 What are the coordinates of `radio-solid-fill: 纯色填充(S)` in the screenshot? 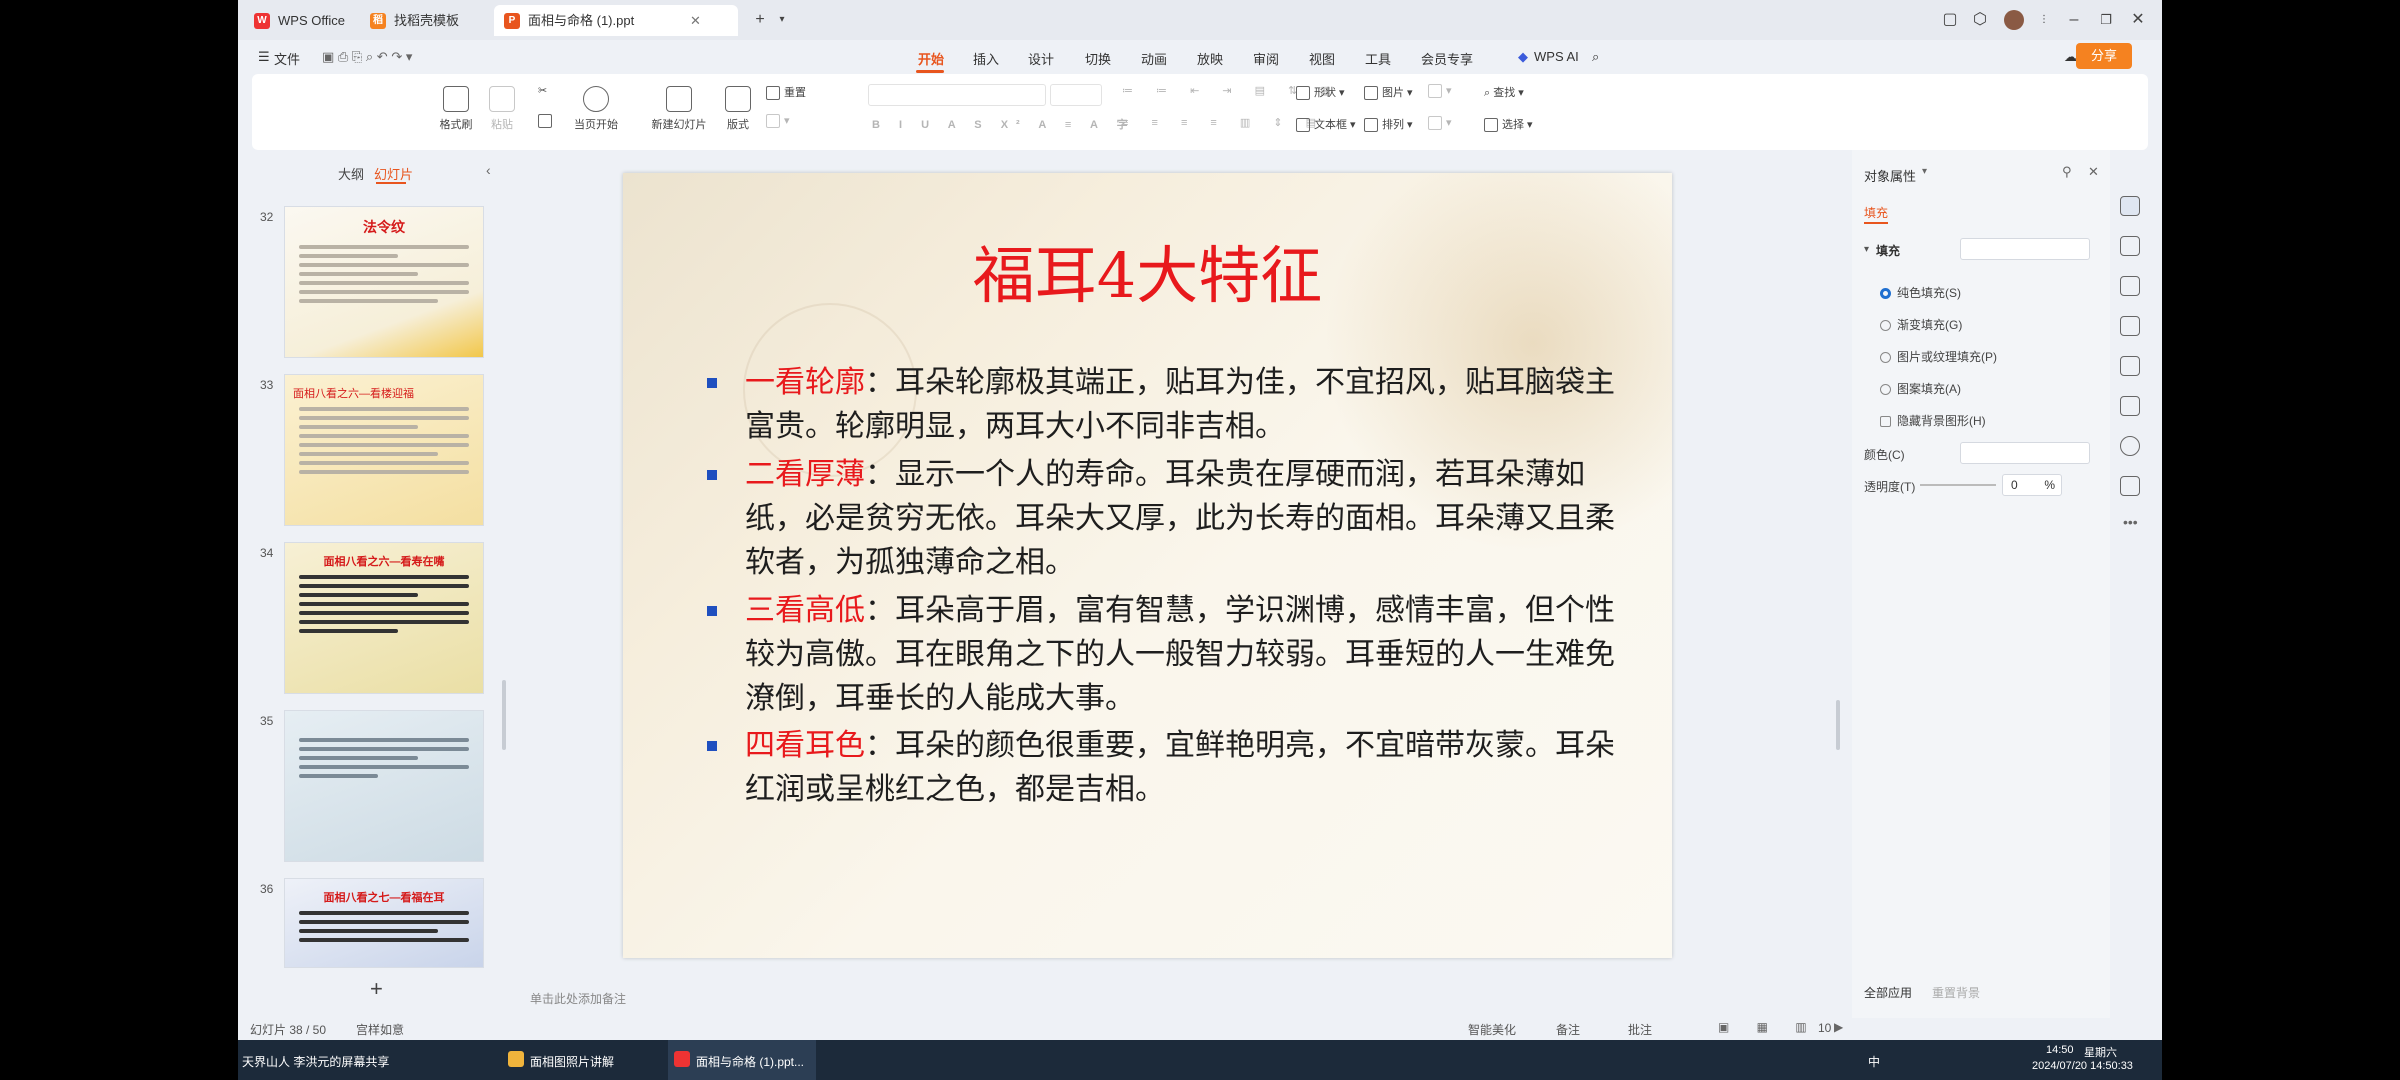 It's located at (1920, 292).